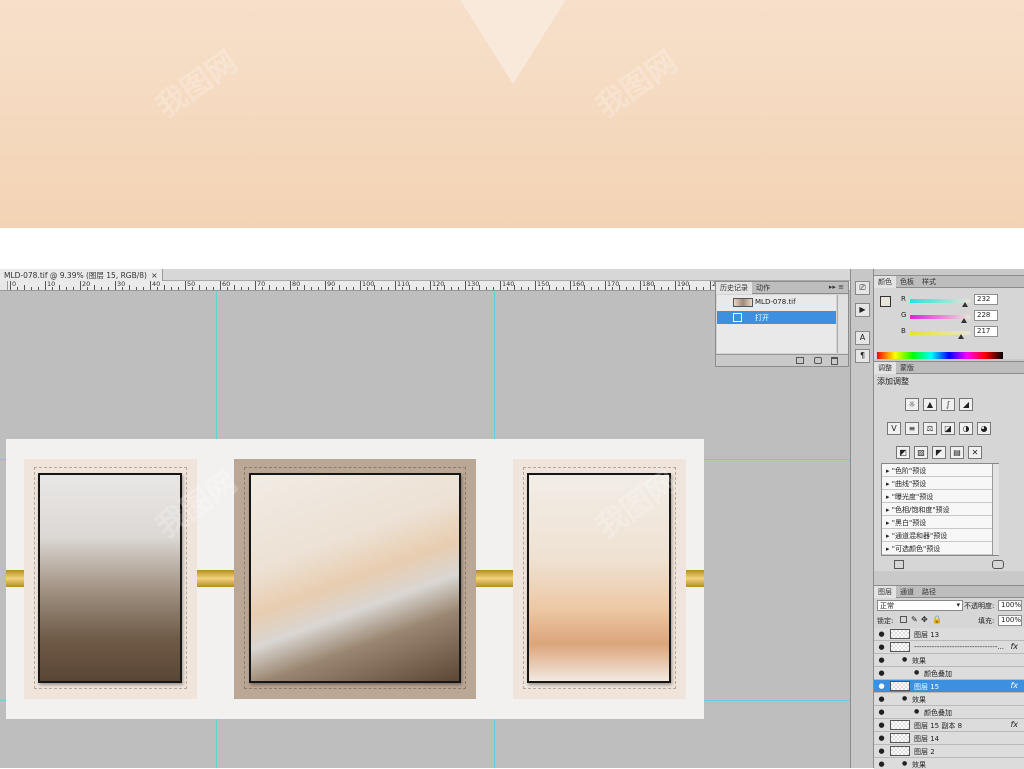 This screenshot has width=1024, height=769. Describe the element at coordinates (929, 592) in the screenshot. I see `tab-paths: 路径` at that location.